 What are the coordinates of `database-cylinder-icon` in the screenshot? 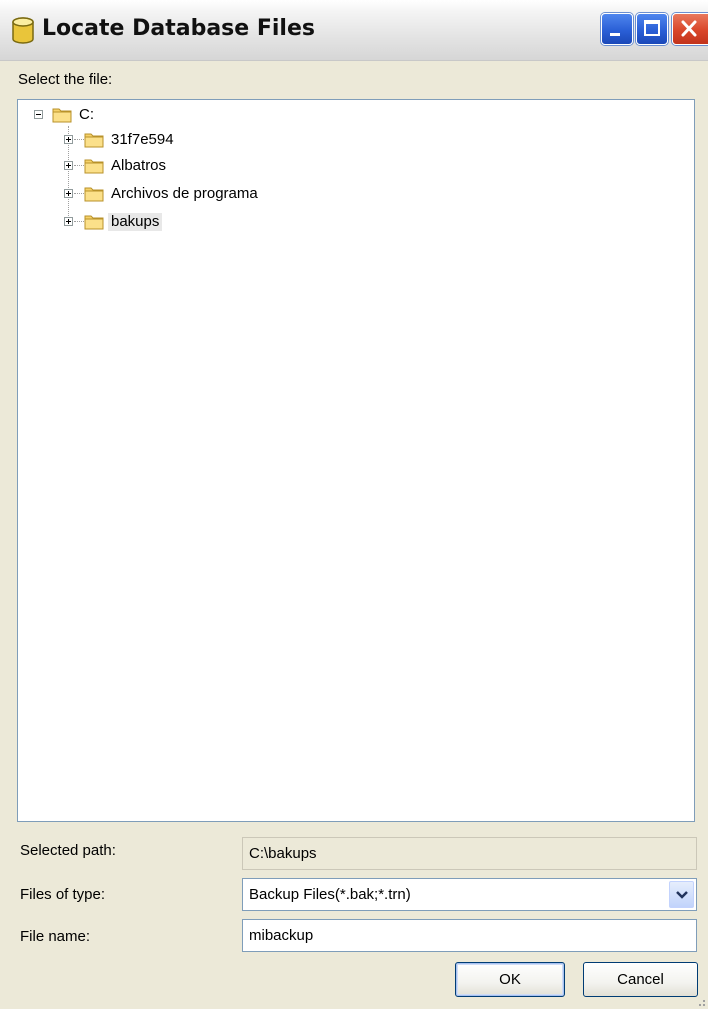 It's located at (23, 30).